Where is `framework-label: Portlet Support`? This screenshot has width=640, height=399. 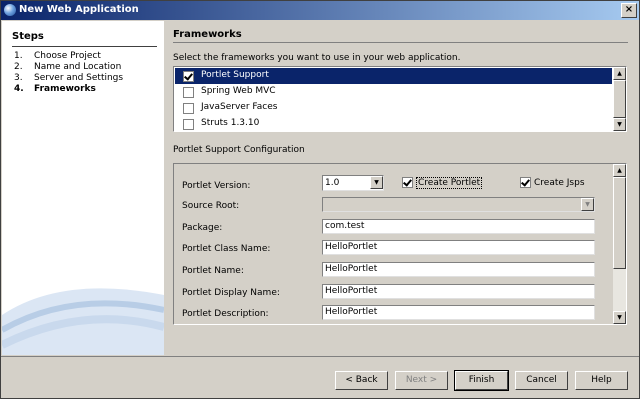 framework-label: Portlet Support is located at coordinates (235, 75).